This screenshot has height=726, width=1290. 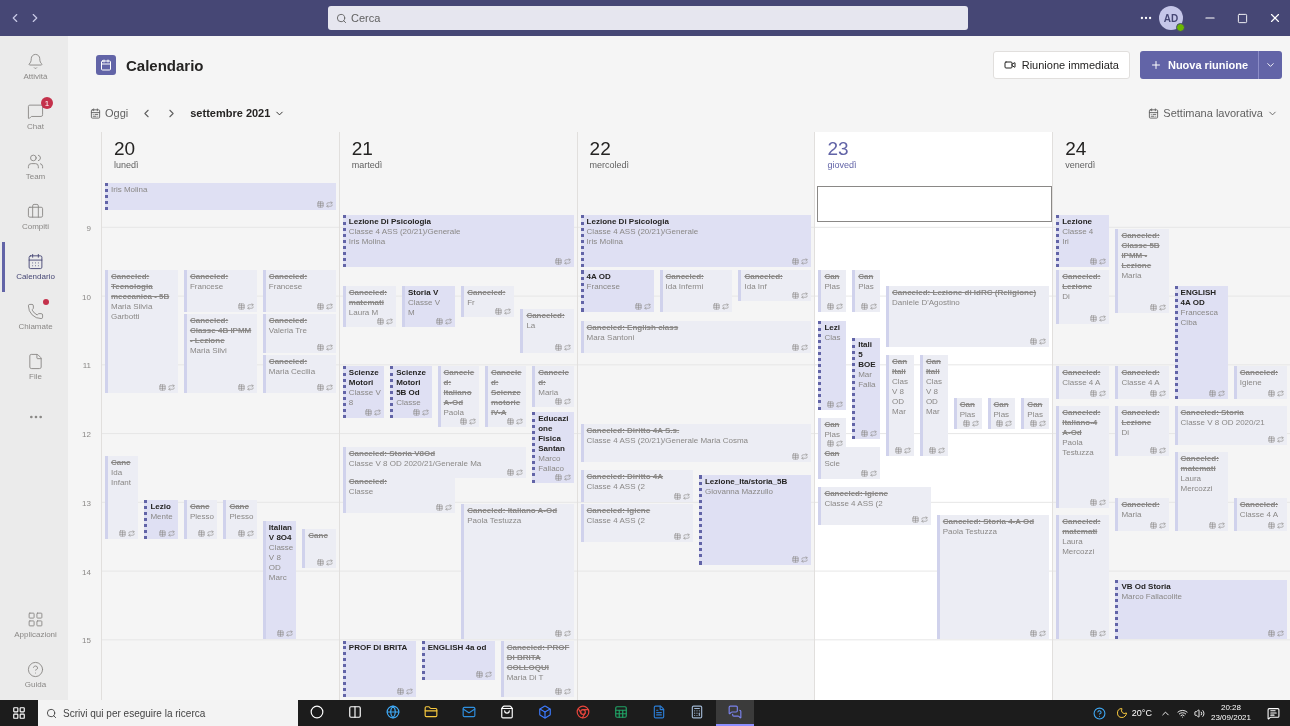 I want to click on calendar-event: VB Od Storia Marco Fallacolite, so click(x=1201, y=609).